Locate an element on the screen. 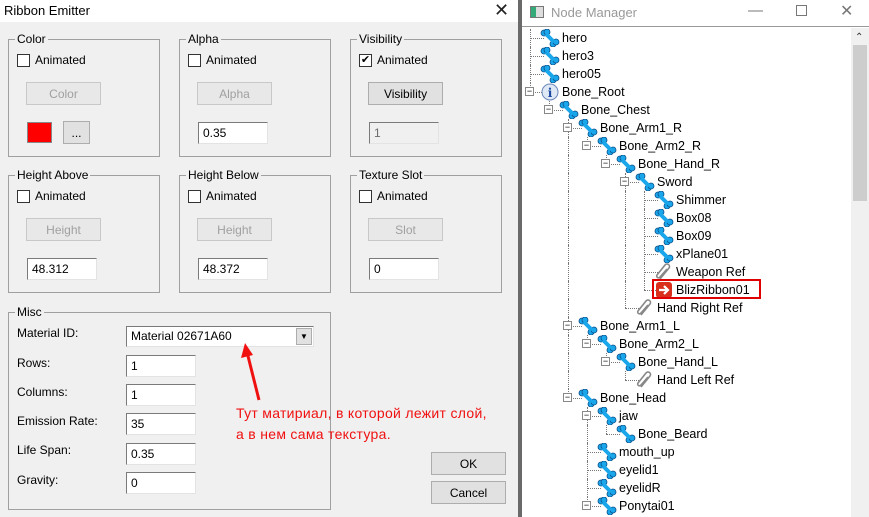 The image size is (869, 517). color-swatch is located at coordinates (39, 132).